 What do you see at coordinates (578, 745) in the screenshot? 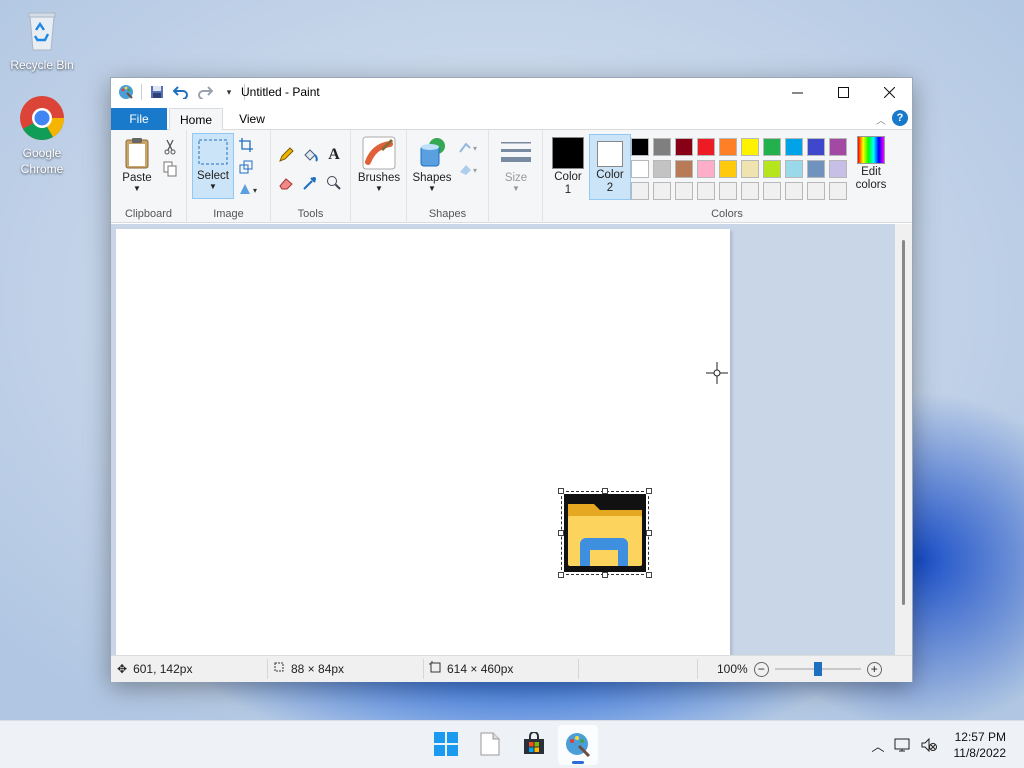
I see `taskbar-paint` at bounding box center [578, 745].